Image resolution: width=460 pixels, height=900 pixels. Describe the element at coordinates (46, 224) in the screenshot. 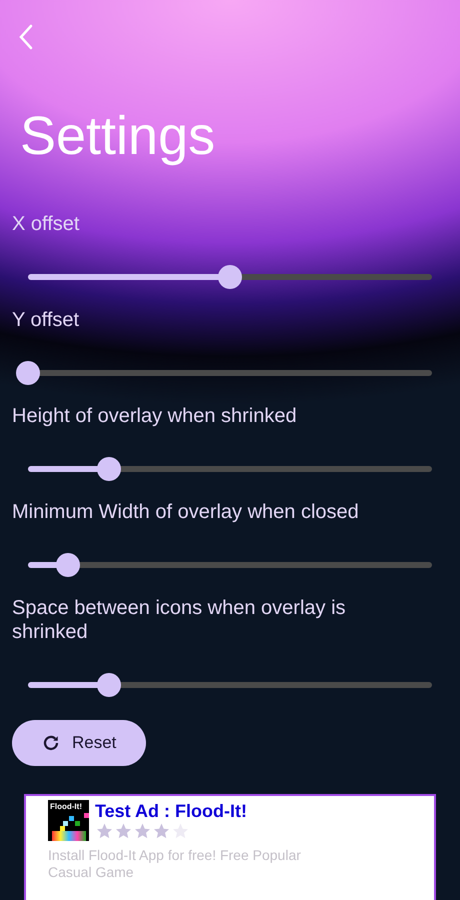

I see `slider-label: X offset` at that location.